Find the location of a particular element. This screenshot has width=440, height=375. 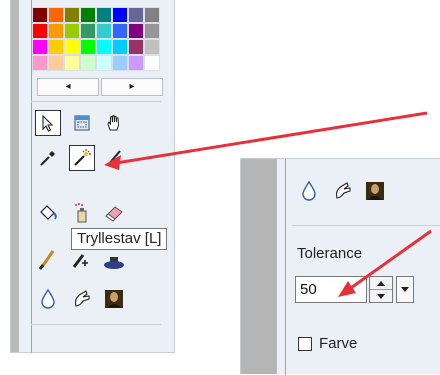

arrow-to-tolerance is located at coordinates (389, 260).